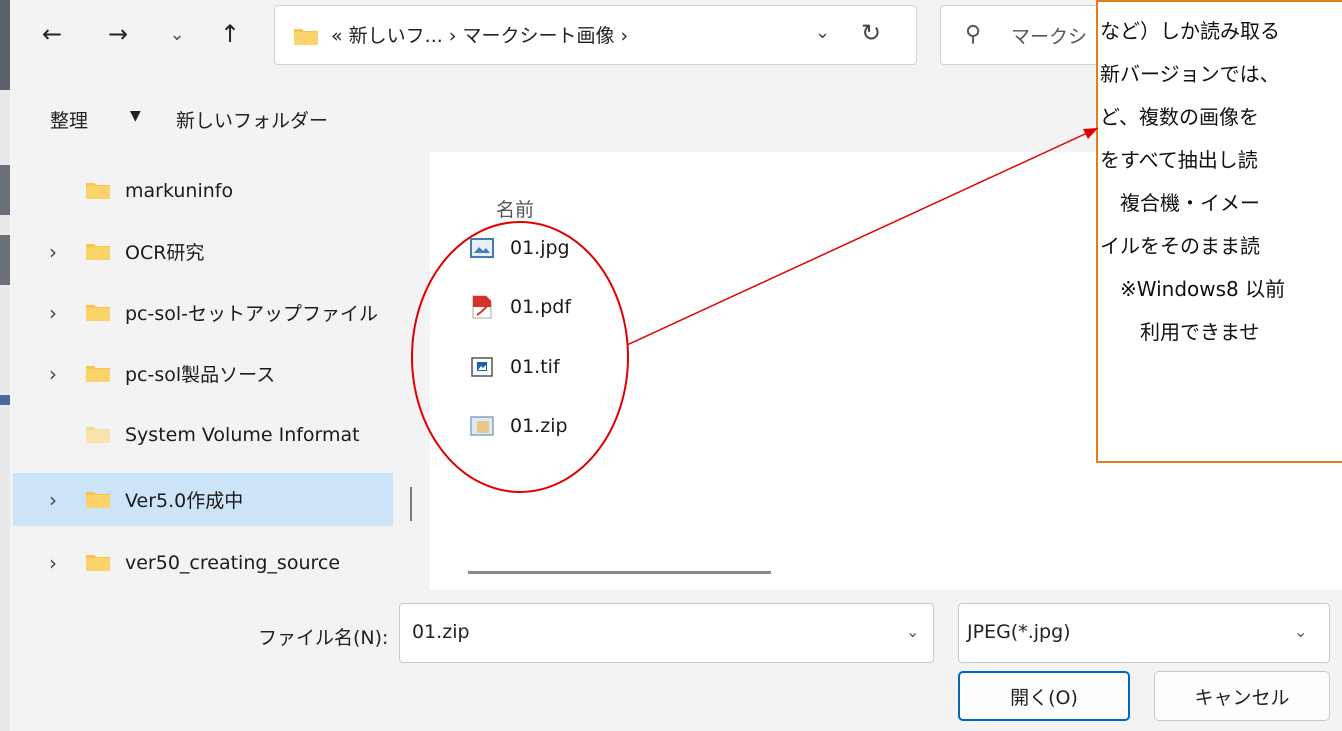  I want to click on sidebar-item-label: markuninfo, so click(179, 190).